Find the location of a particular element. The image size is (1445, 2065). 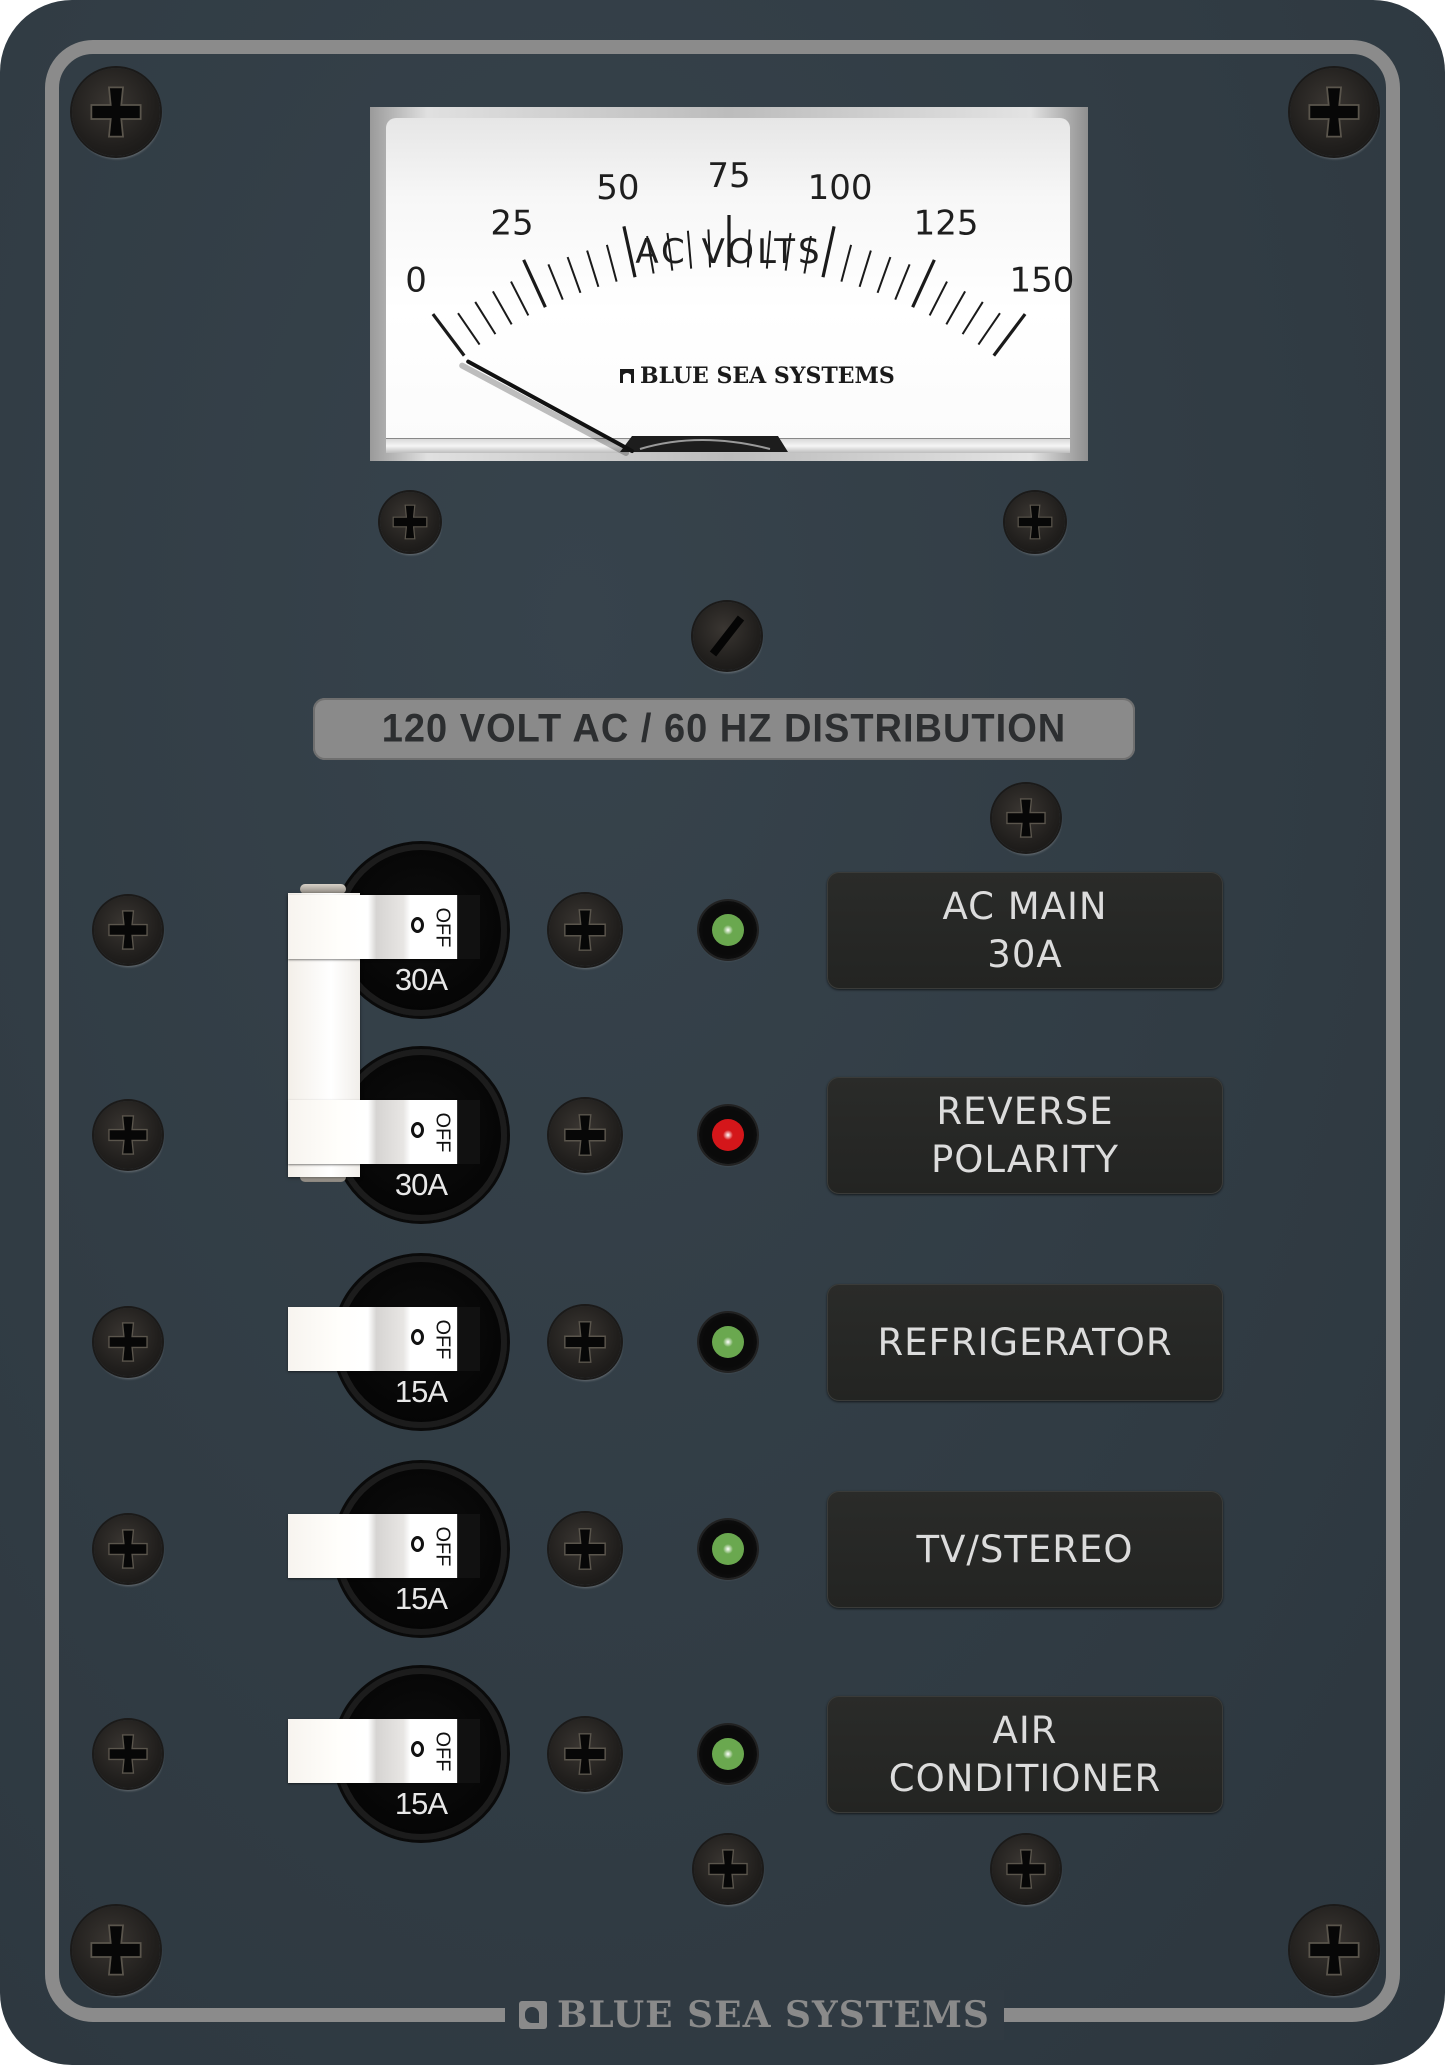

meter-brand-text: BLUE SEA SYSTEMS is located at coordinates (767, 376).